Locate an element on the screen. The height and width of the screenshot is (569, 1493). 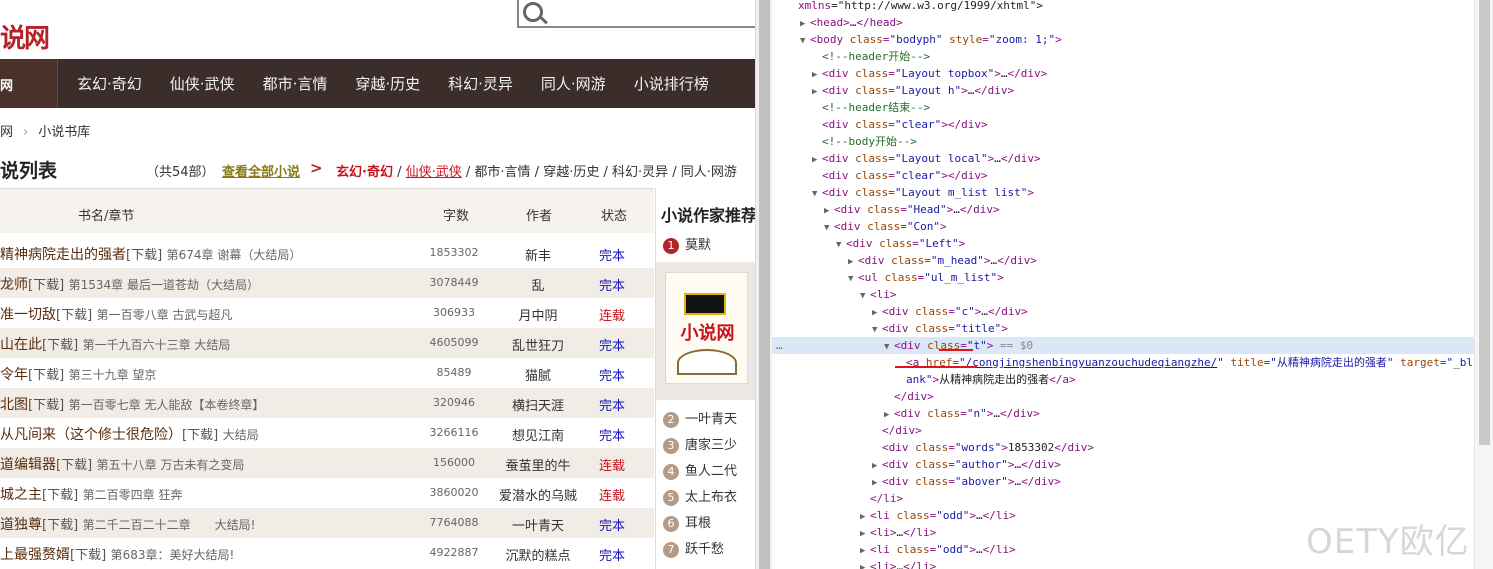
dom-node: ▼ <ul class="ul_m_list"> is located at coordinates (1132, 277).